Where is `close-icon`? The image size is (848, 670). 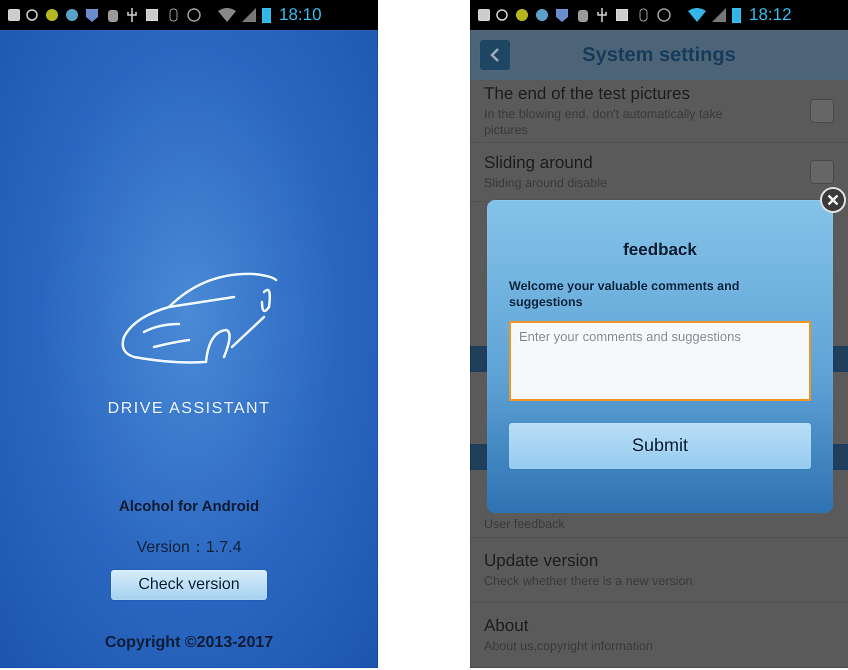 close-icon is located at coordinates (833, 200).